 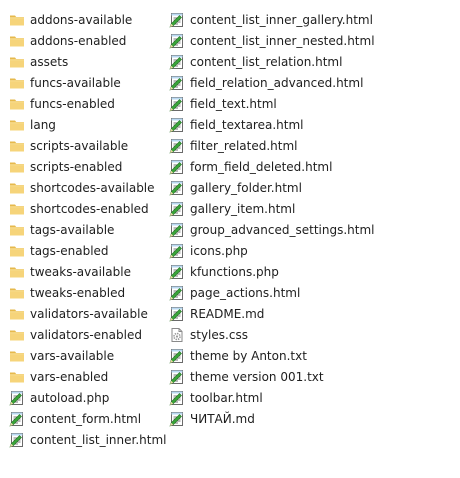 I want to click on folder-item-lang: lang, so click(x=86, y=124).